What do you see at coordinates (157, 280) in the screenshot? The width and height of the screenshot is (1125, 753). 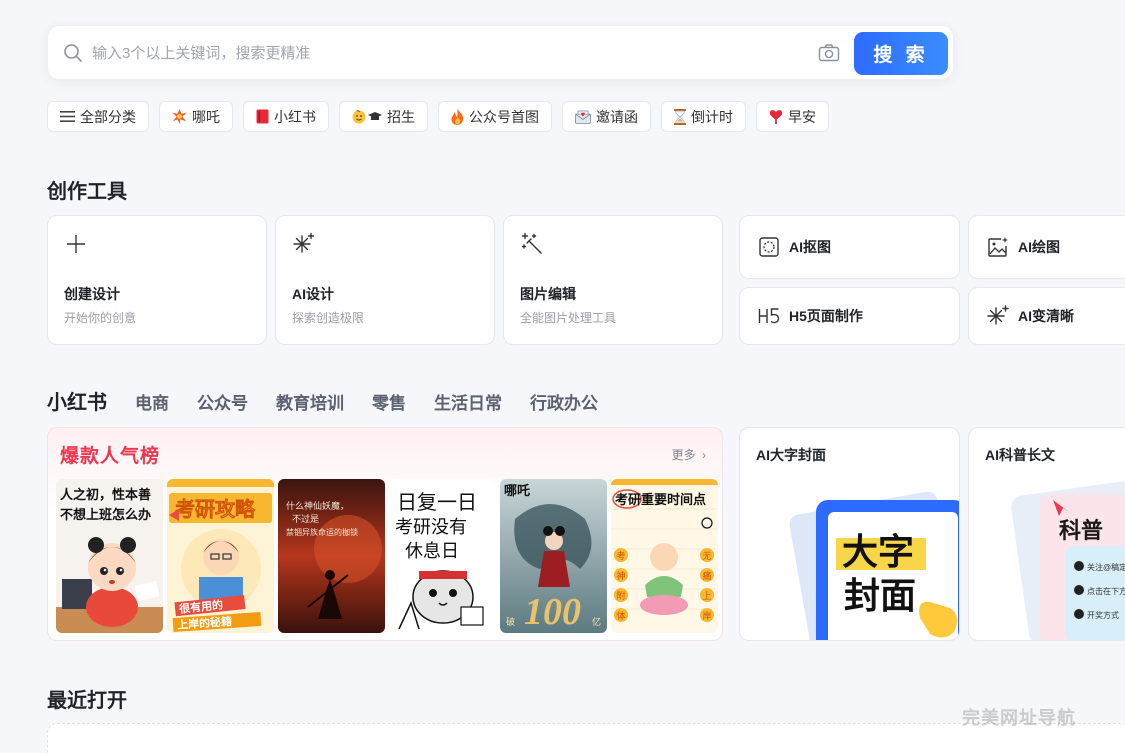 I see `create-design-card: 创建设计 开始你的创意` at bounding box center [157, 280].